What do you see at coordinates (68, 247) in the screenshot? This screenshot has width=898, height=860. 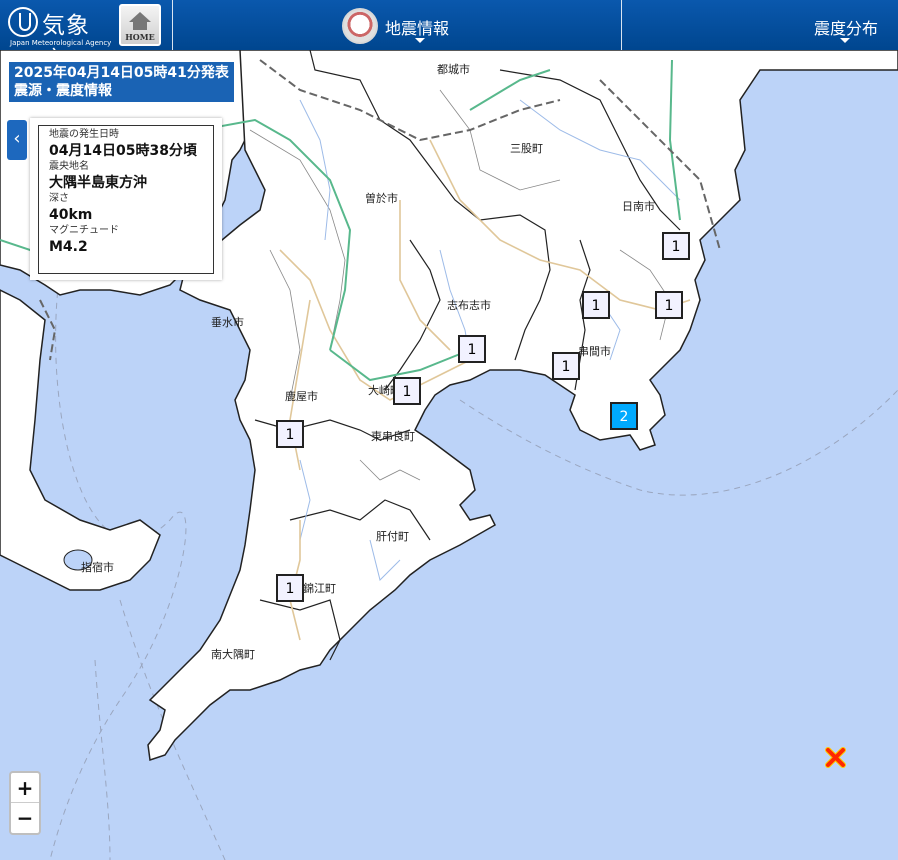 I see `magnitude-value: M4.2` at bounding box center [68, 247].